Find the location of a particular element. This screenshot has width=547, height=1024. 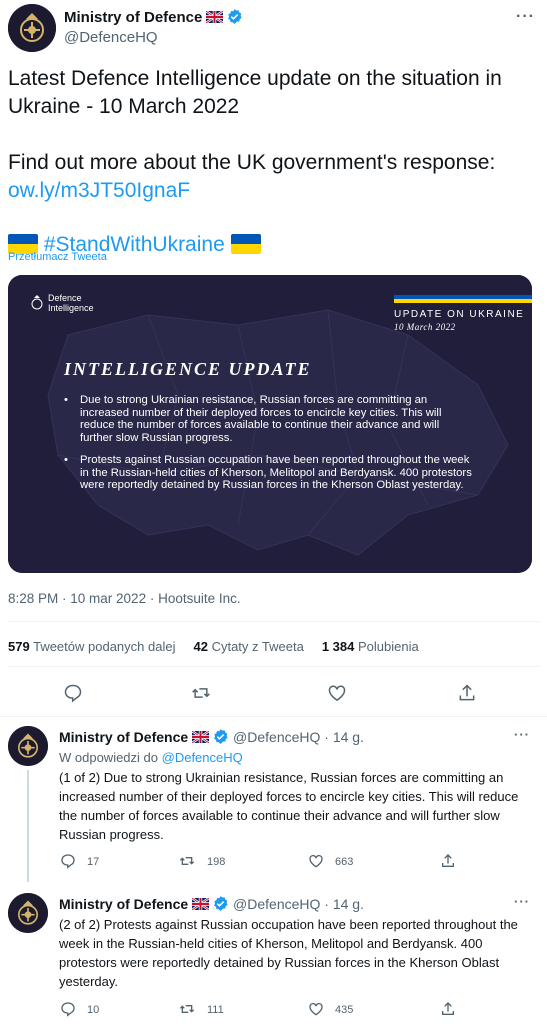

defence-intelligence-logo: Defence Intelligence is located at coordinates (62, 303).